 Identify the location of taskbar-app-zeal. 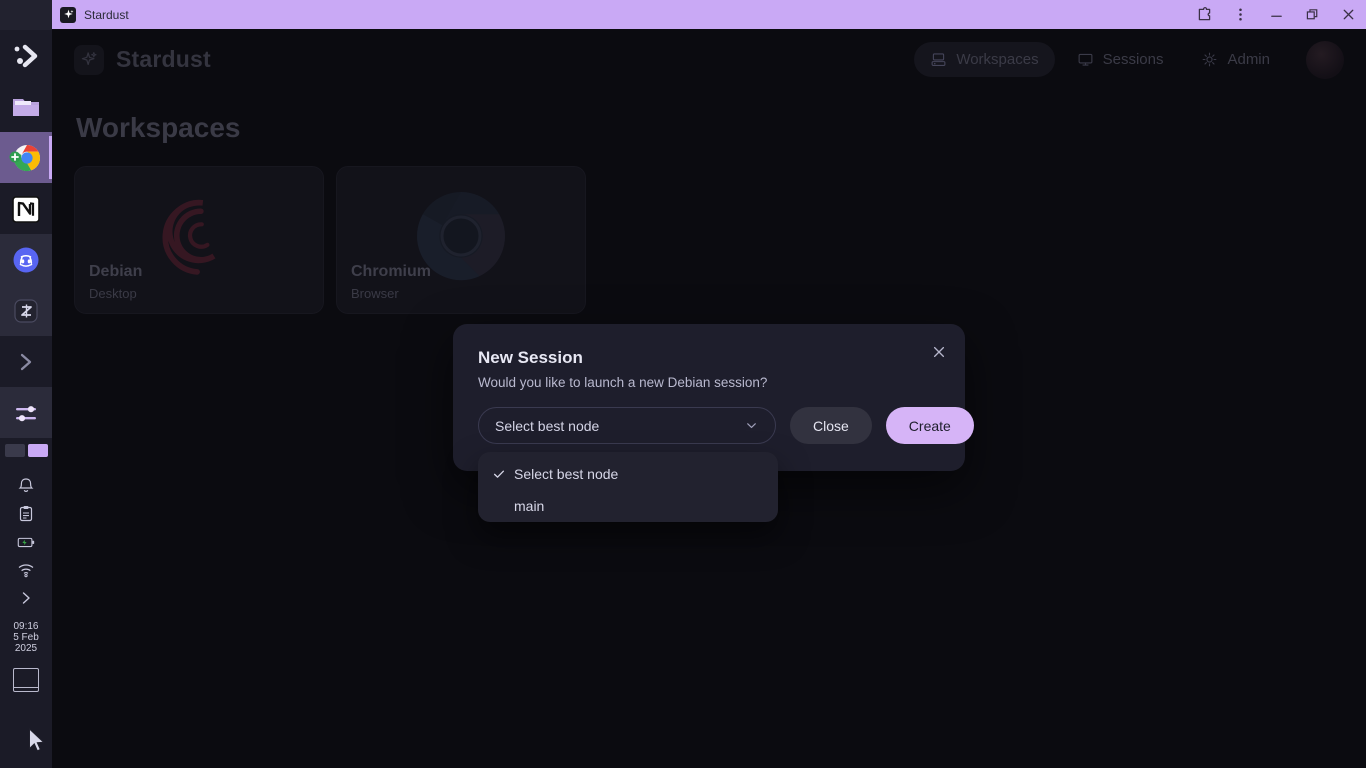
(26, 310).